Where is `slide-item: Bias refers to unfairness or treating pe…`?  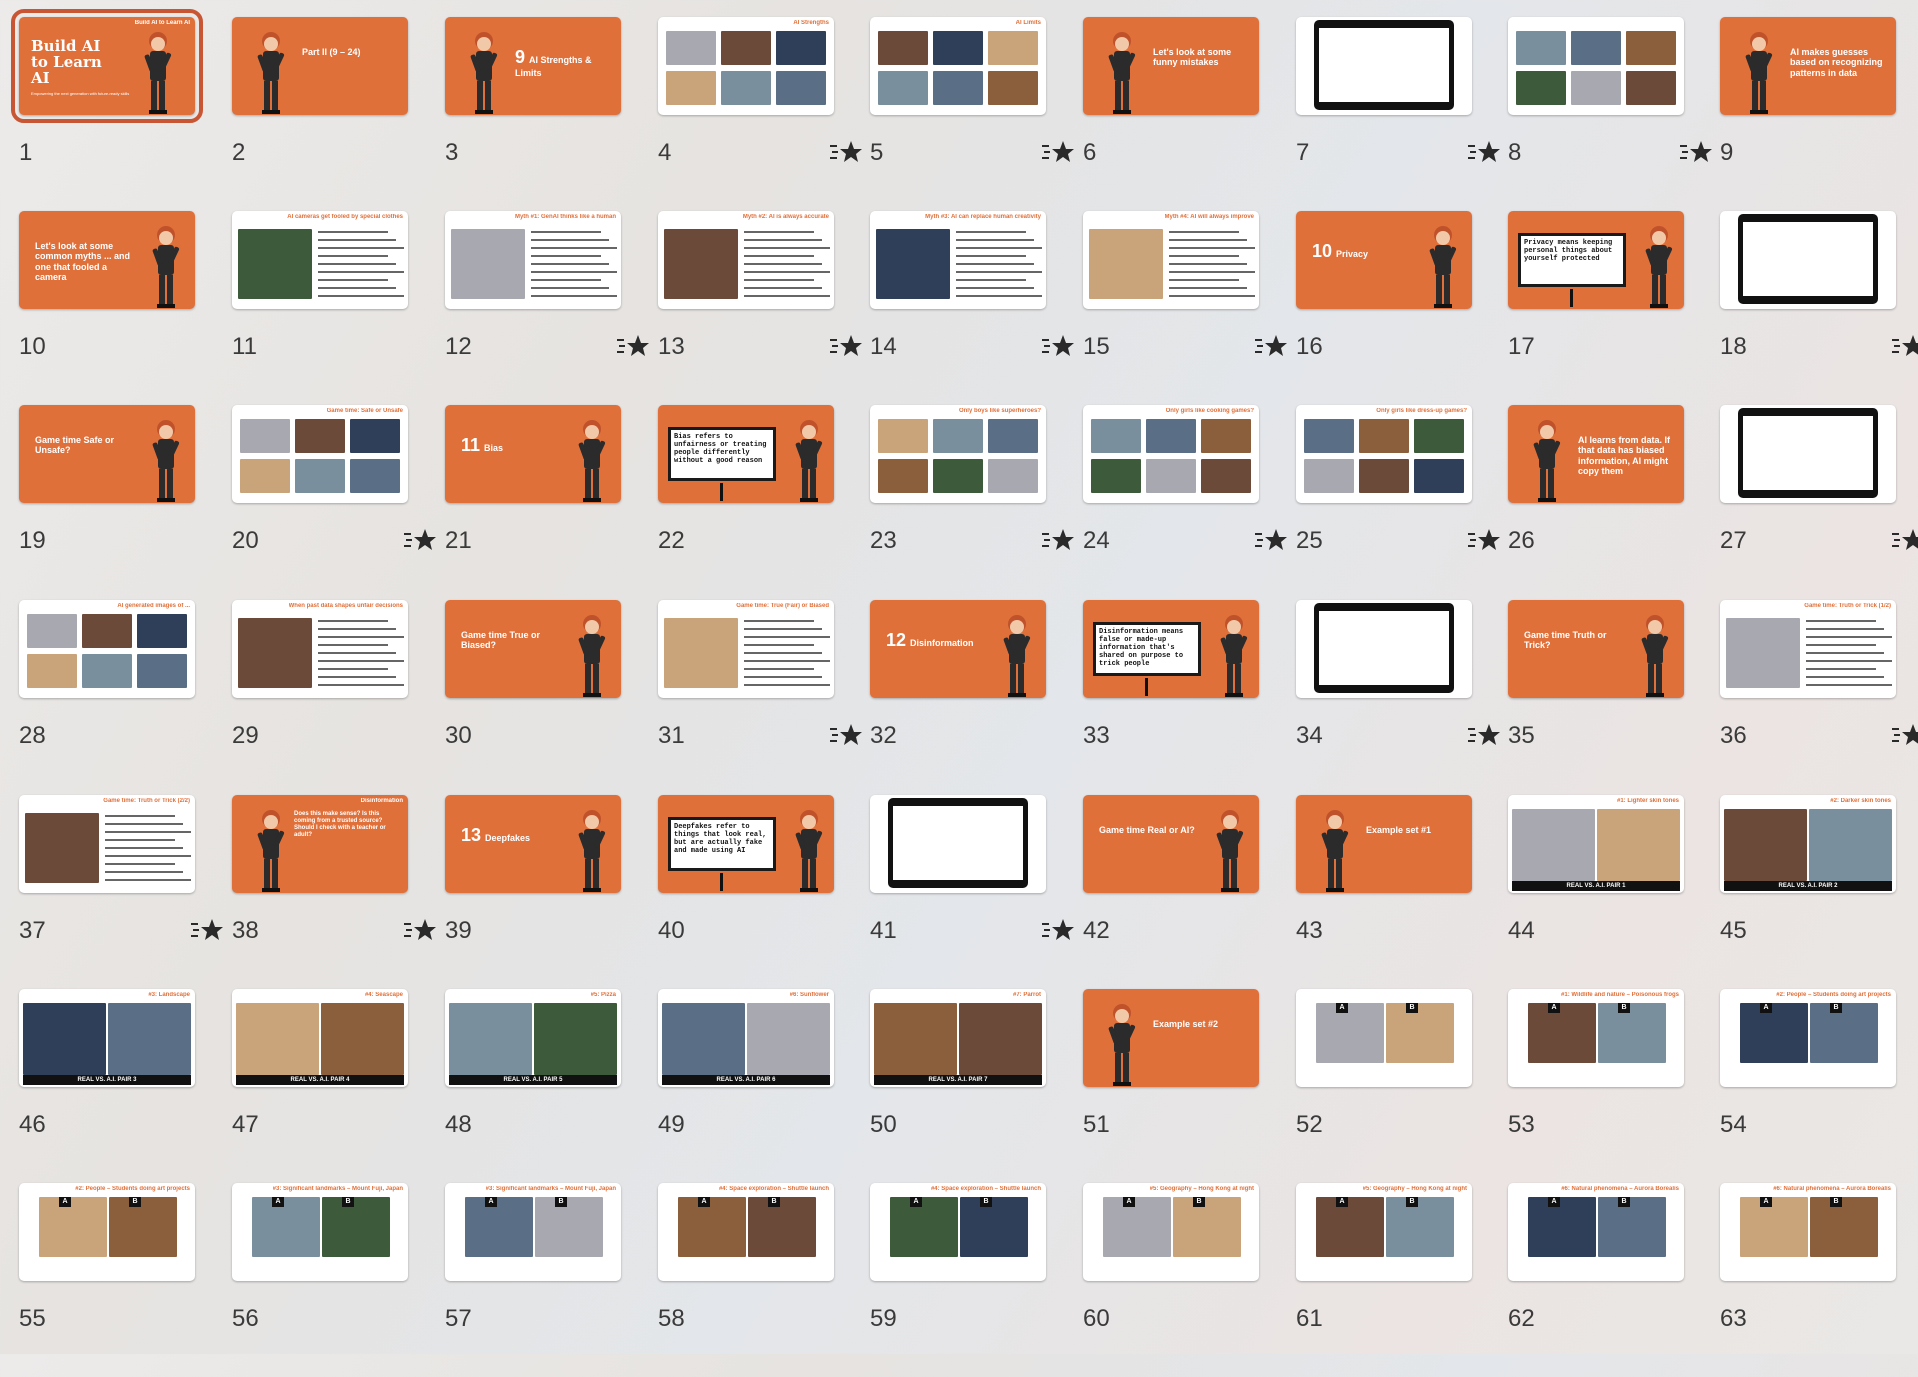 slide-item: Bias refers to unfairness or treating pe… is located at coordinates (764, 502).